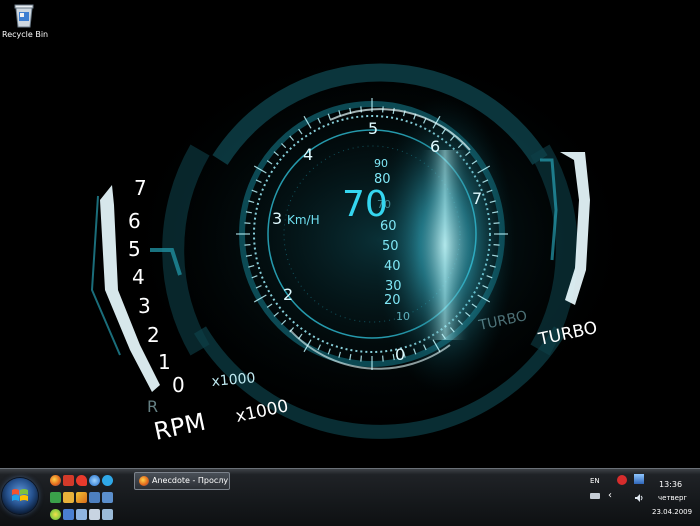 The image size is (700, 526). What do you see at coordinates (107, 497) in the screenshot?
I see `network-icon` at bounding box center [107, 497].